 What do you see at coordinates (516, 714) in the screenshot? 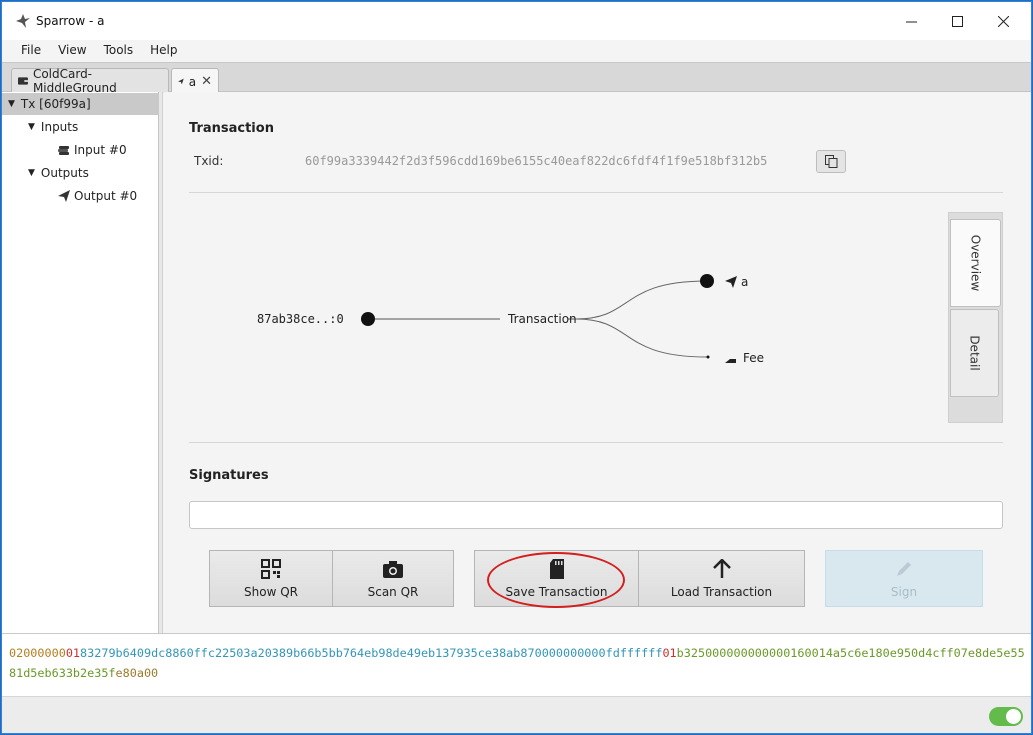
I see `status-bar` at bounding box center [516, 714].